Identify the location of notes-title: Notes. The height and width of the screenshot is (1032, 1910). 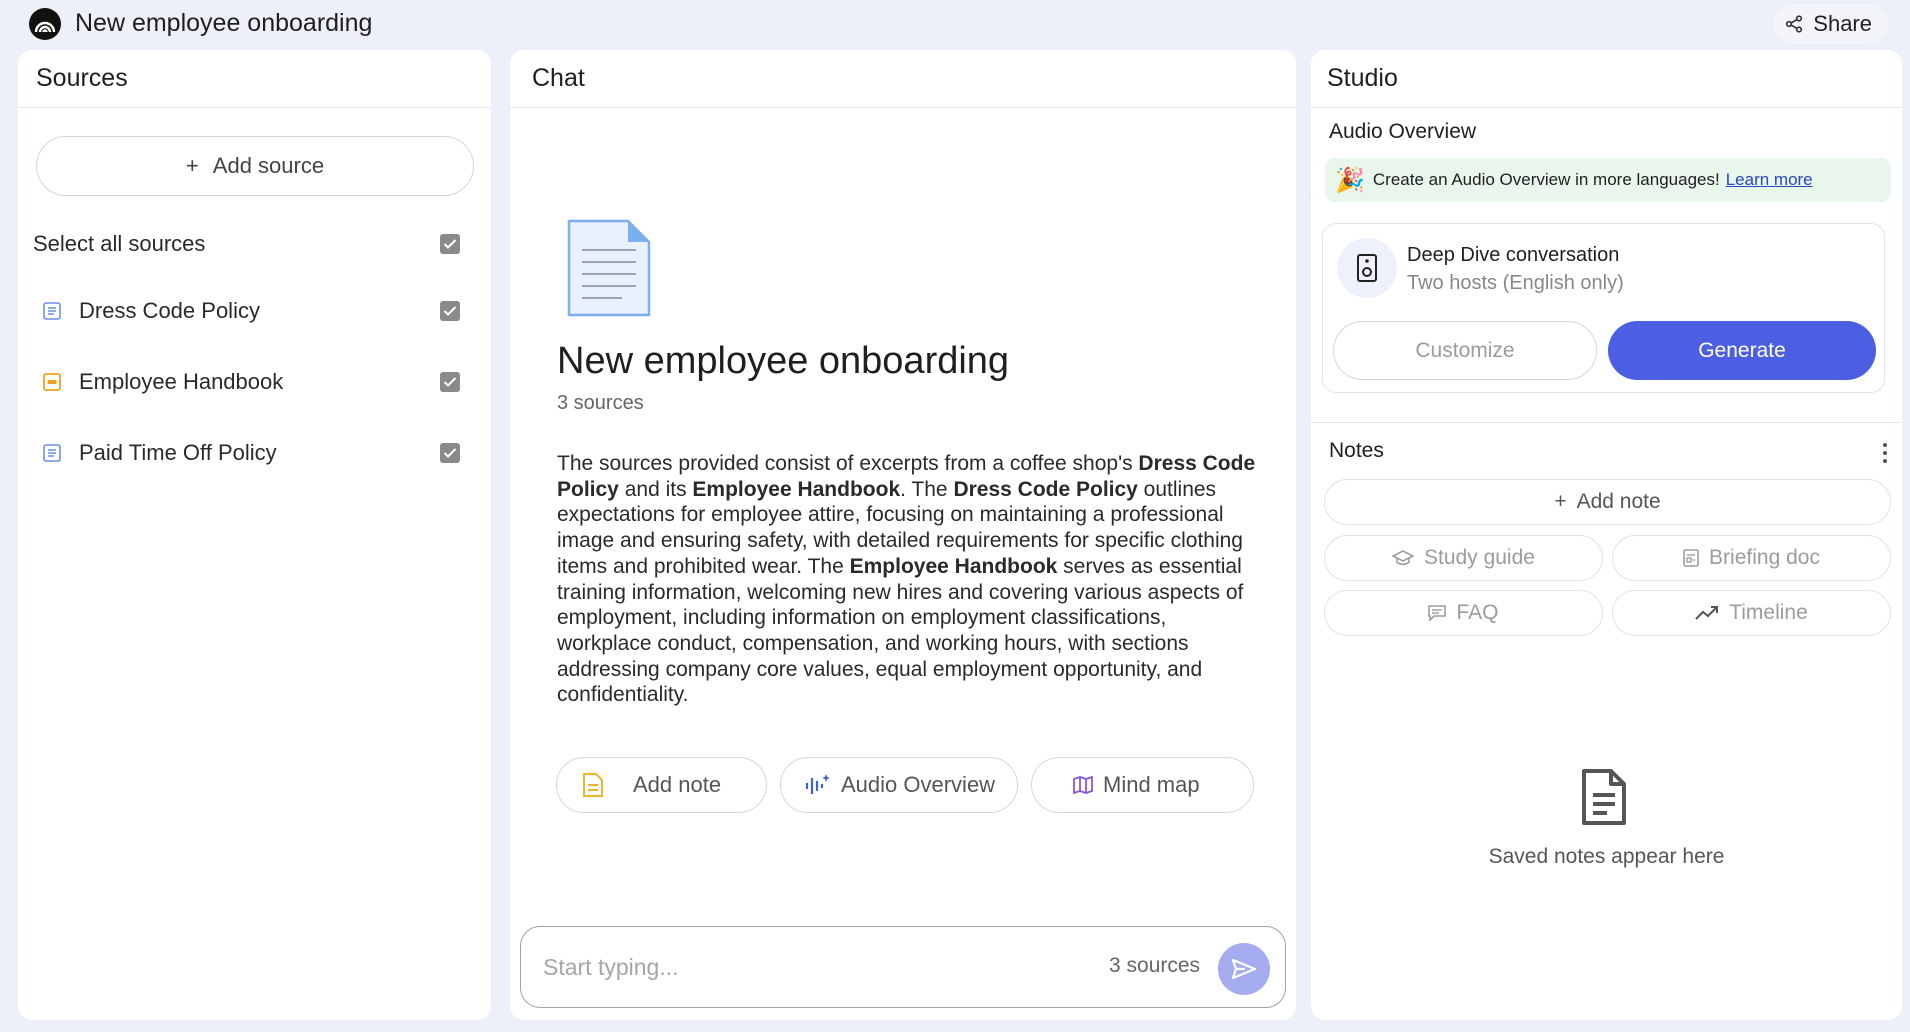
(1356, 450).